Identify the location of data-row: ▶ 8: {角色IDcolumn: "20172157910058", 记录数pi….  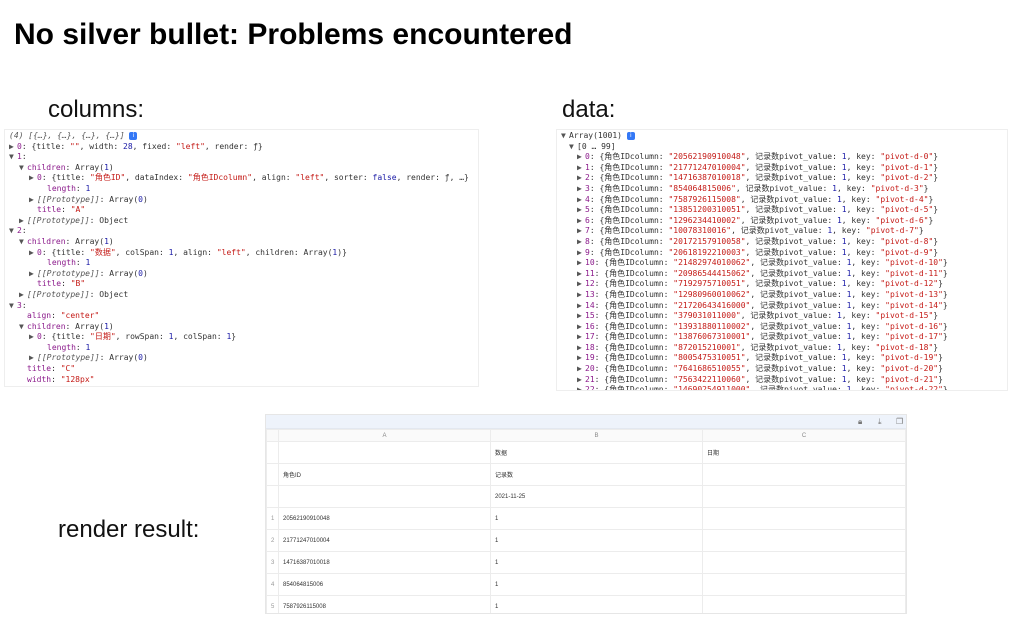
(782, 242).